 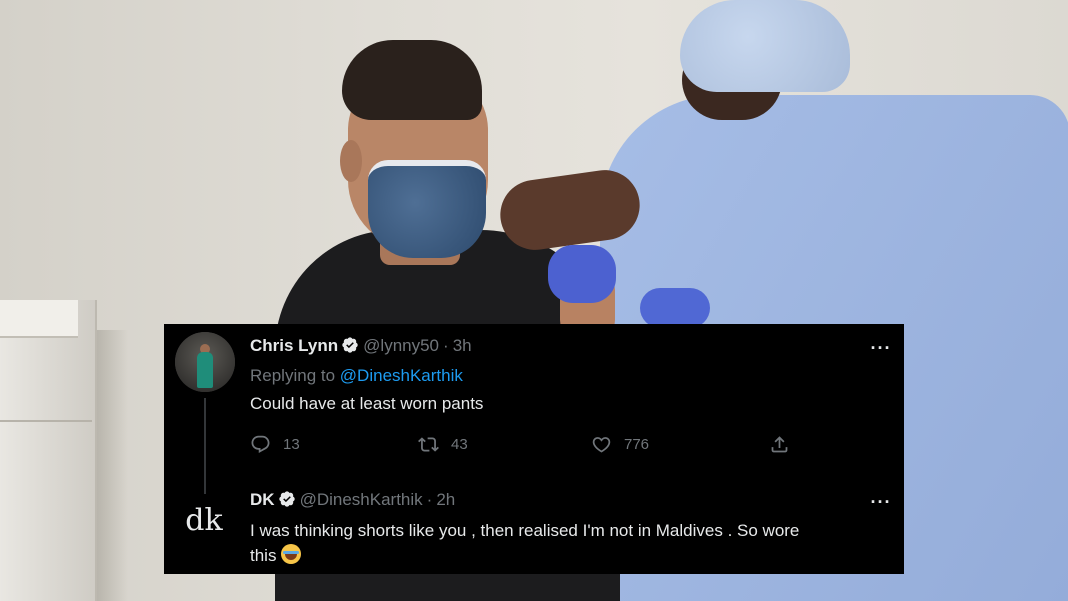 What do you see at coordinates (401, 345) in the screenshot?
I see `tweet1-handle: @lynny50` at bounding box center [401, 345].